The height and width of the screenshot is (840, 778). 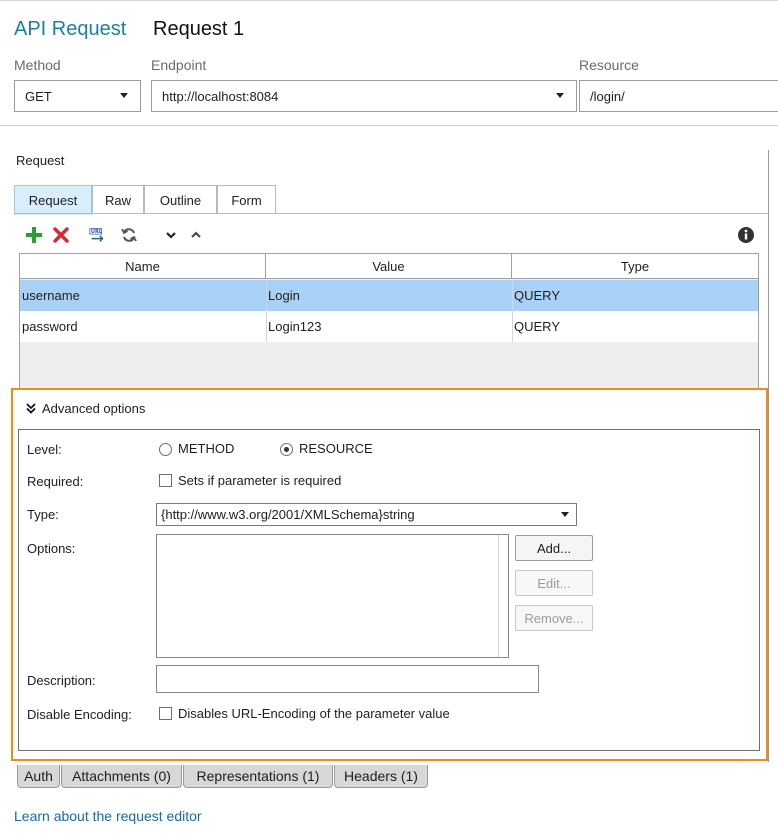 What do you see at coordinates (165, 713) in the screenshot?
I see `disable-encoding-checkbox` at bounding box center [165, 713].